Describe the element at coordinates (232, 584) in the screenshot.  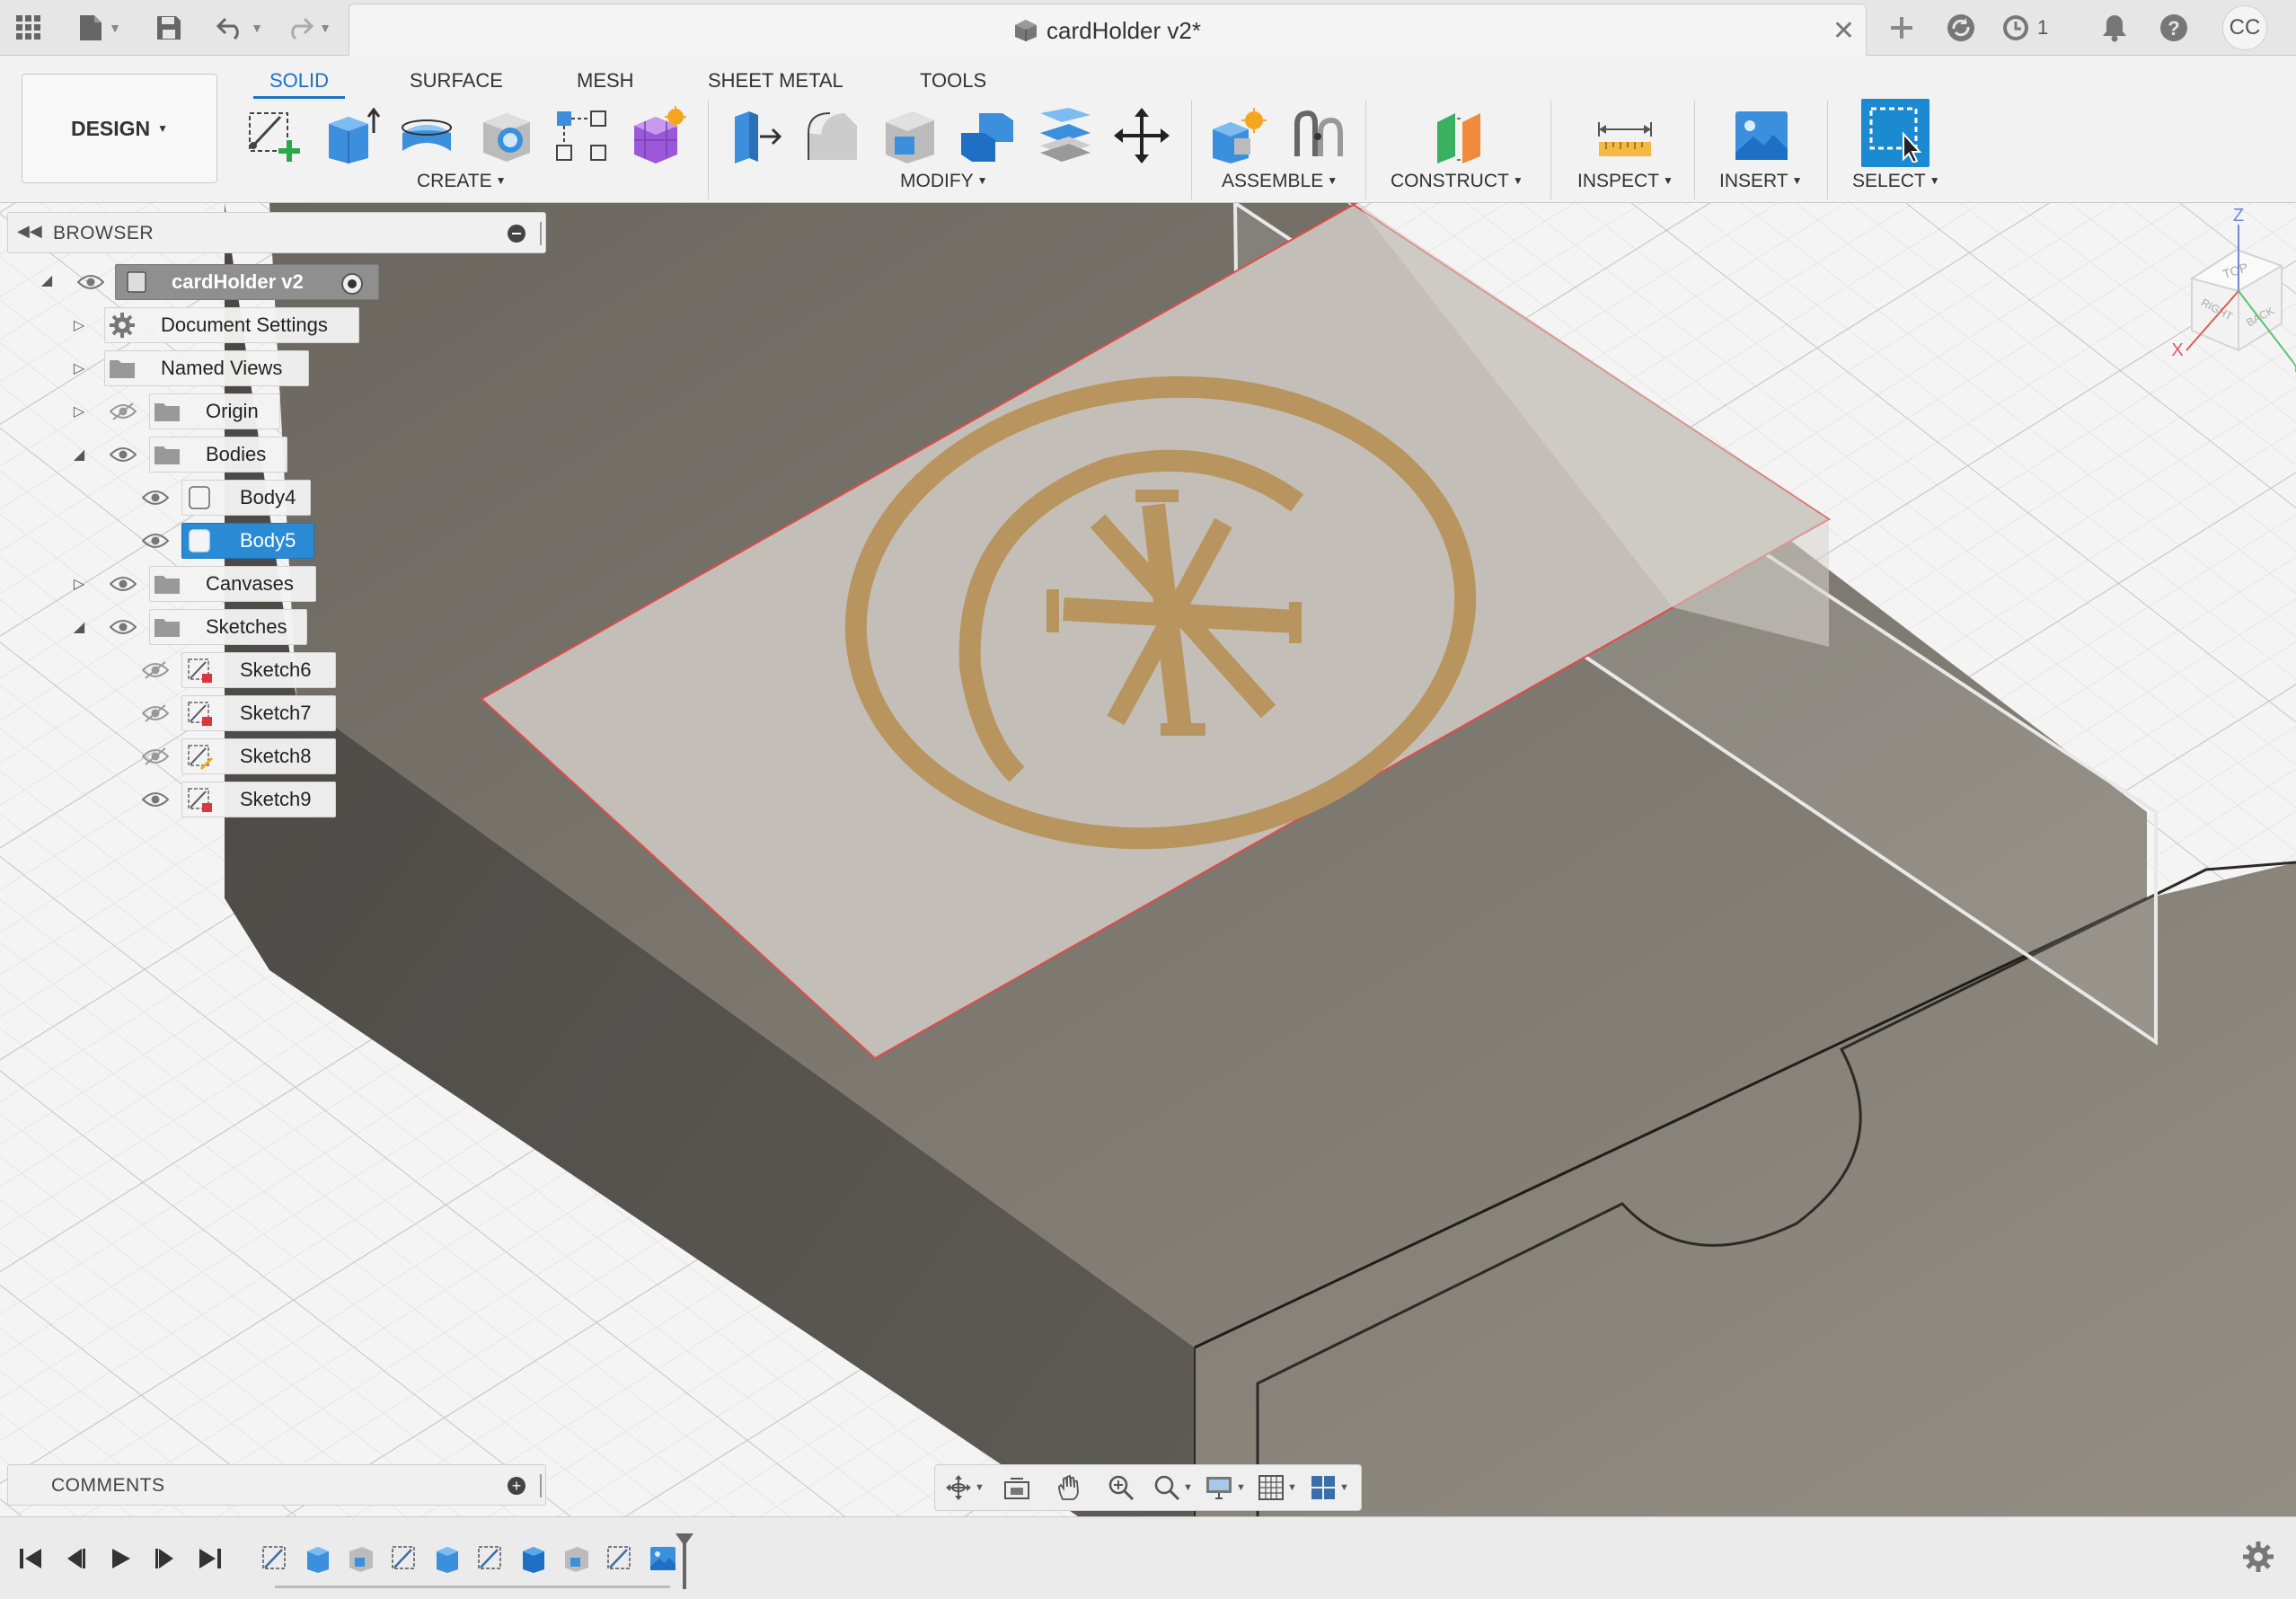
I see `tree-item-canvases: Canvases` at that location.